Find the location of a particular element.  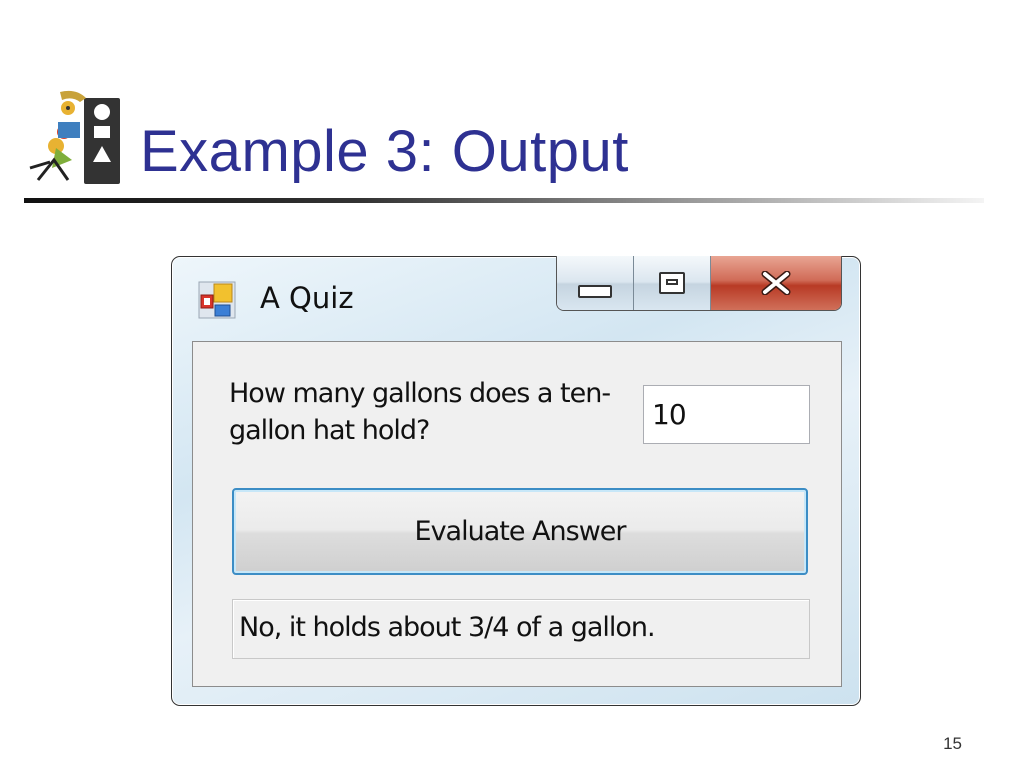

presentation-logo-icon is located at coordinates (74, 137).